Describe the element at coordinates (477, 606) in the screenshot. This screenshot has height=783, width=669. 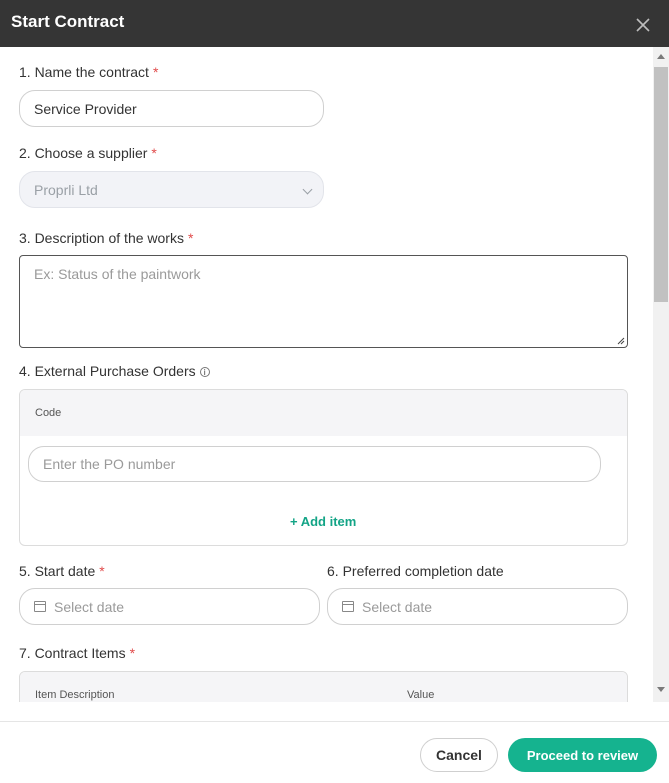
I see `completion-date-input: Select date` at that location.